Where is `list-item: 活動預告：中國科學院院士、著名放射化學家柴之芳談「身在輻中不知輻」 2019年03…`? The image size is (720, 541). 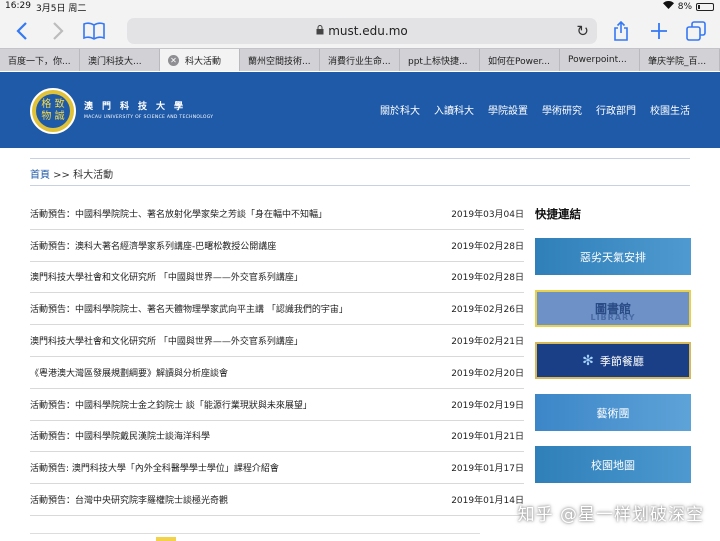 list-item: 活動預告：中國科學院院士、著名放射化學家柴之芳談「身在輻中不知輻」 2019年03… is located at coordinates (277, 214).